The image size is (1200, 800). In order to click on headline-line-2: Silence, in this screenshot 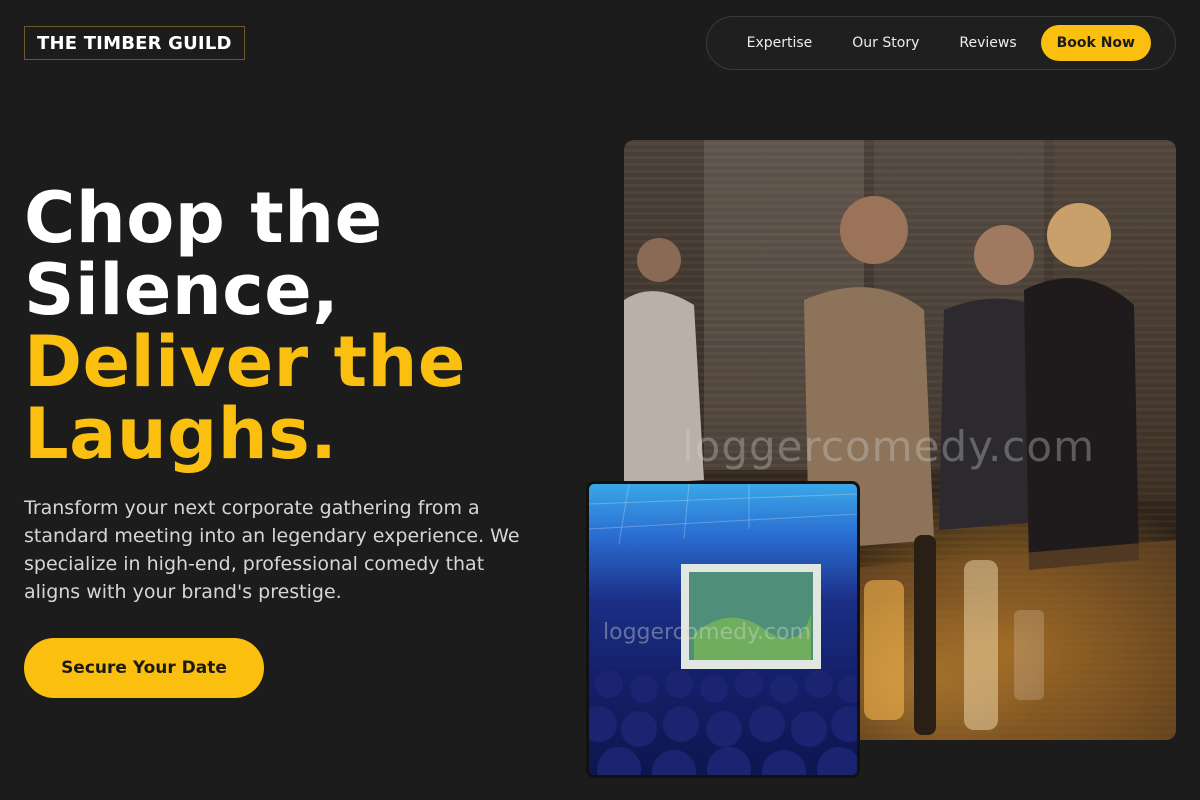, I will do `click(182, 290)`.